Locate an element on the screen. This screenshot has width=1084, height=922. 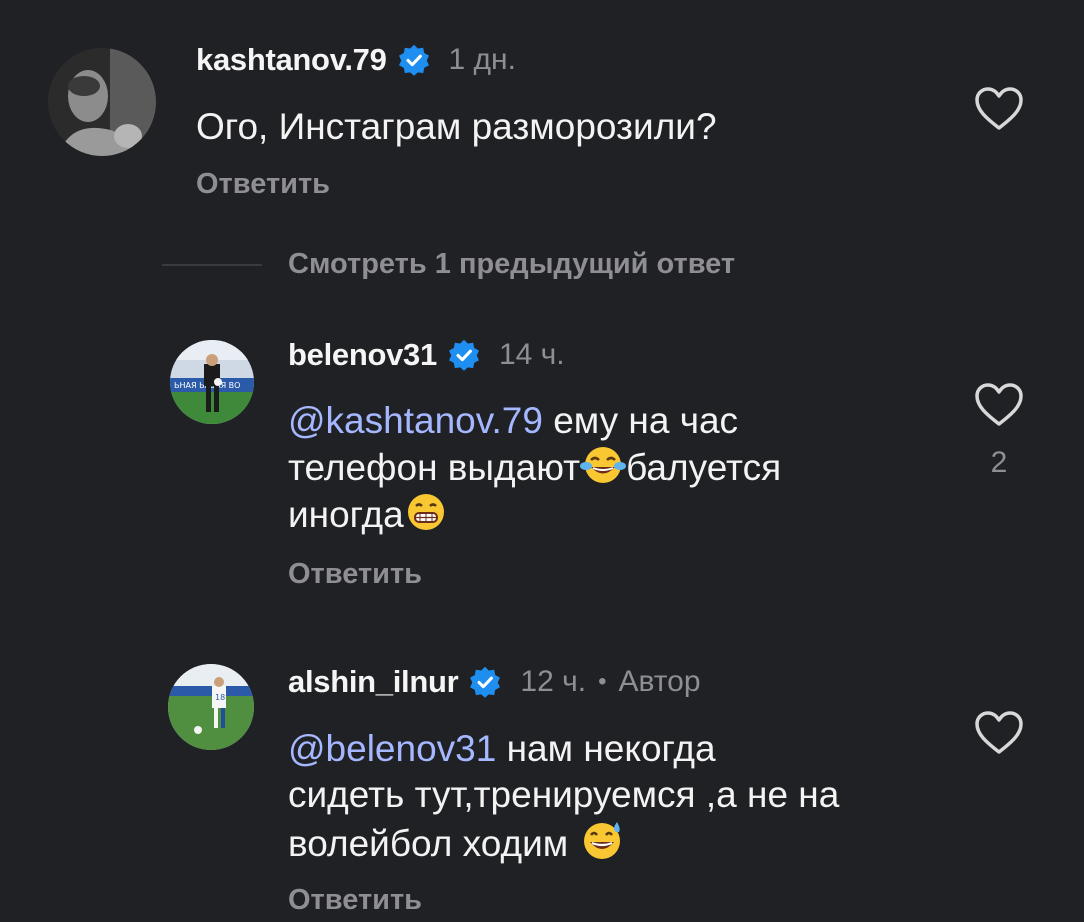
comment-header: belenov31 14 ч. is located at coordinates (426, 355).